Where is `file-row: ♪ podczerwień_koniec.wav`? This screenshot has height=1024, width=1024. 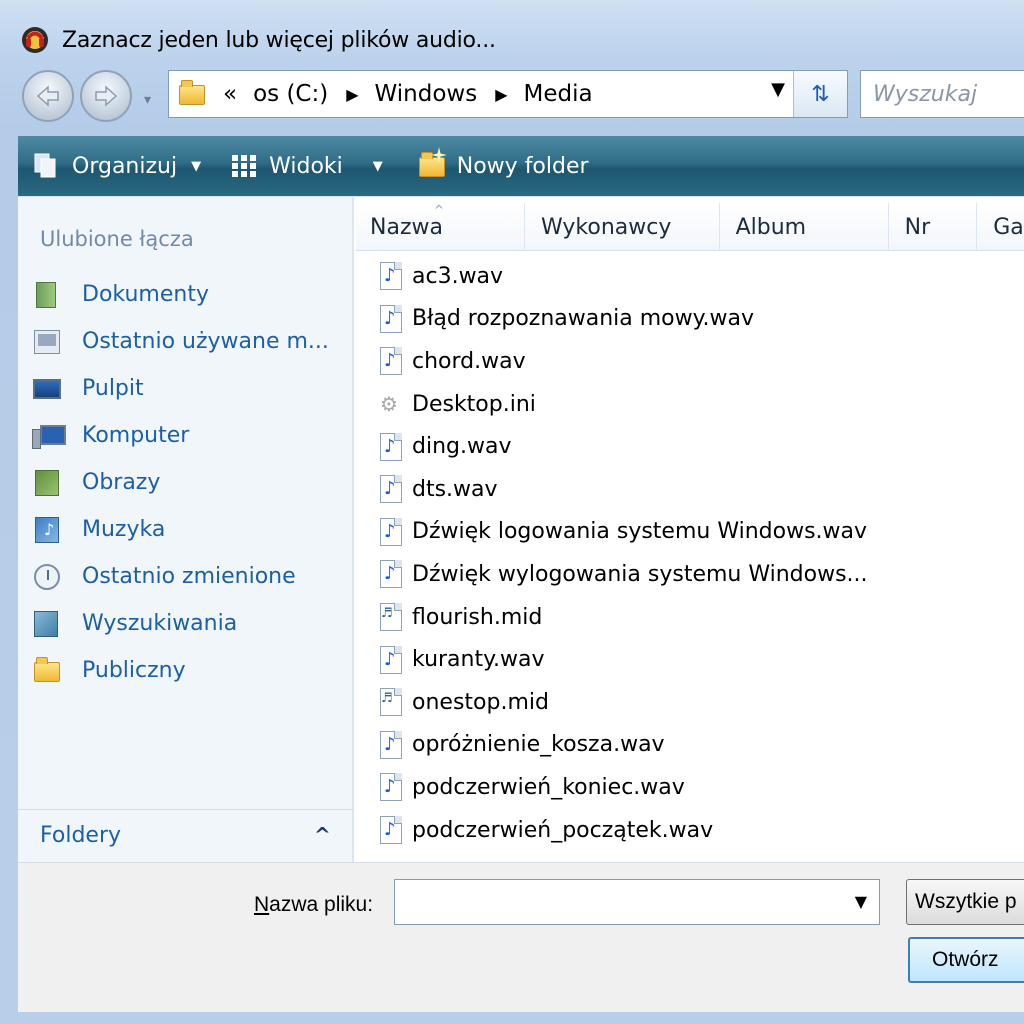 file-row: ♪ podczerwień_koniec.wav is located at coordinates (698, 787).